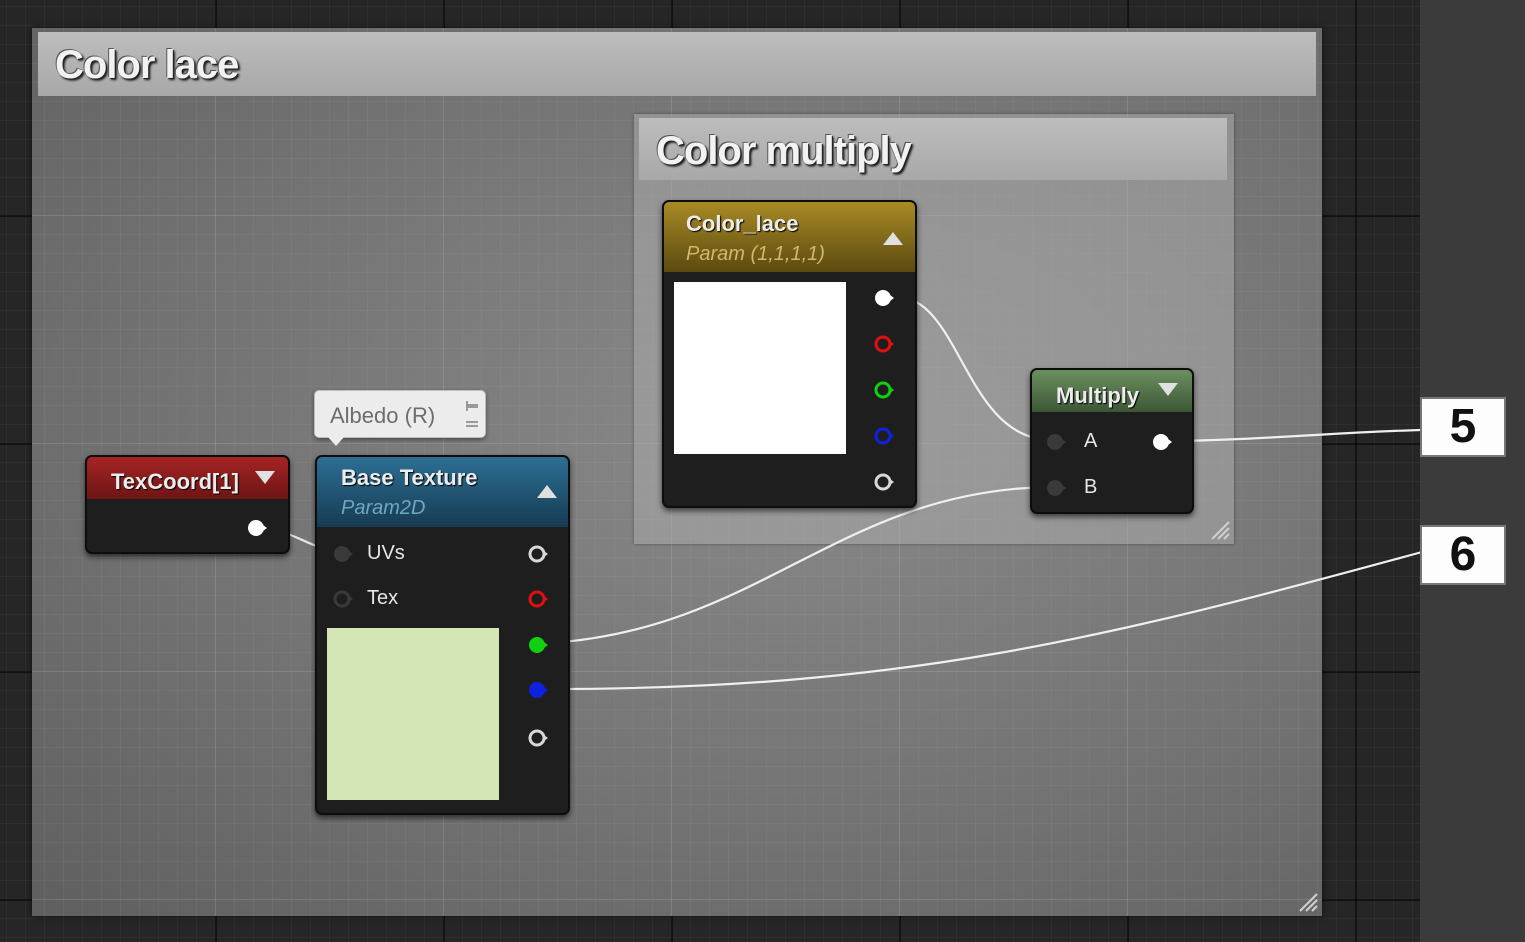  What do you see at coordinates (383, 598) in the screenshot?
I see `pin-label-tex: Tex` at bounding box center [383, 598].